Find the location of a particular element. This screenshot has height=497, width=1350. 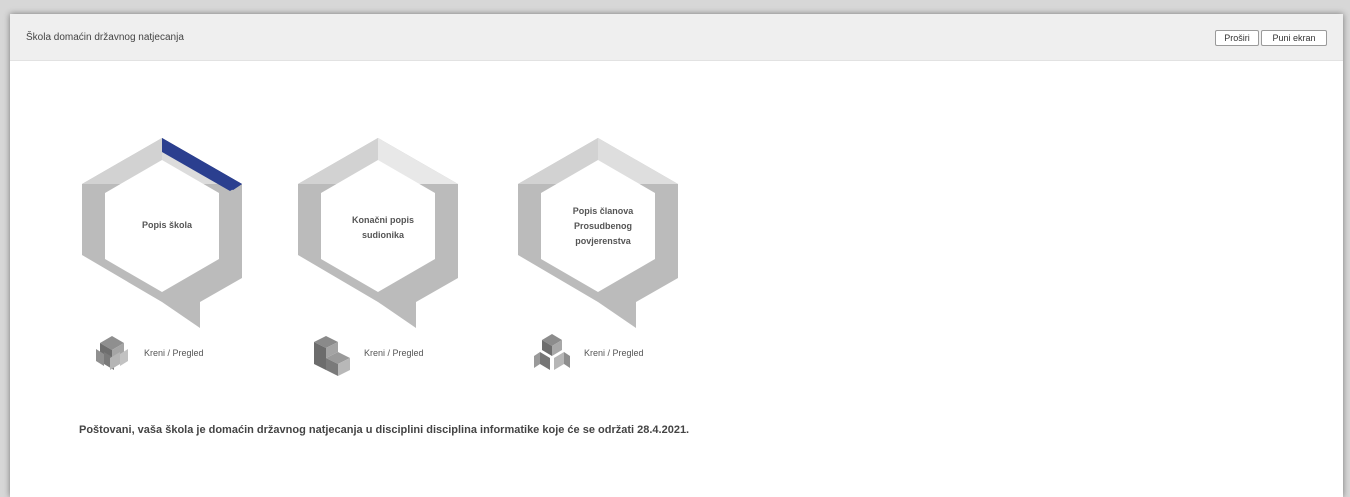

go-link-final-participants: Kreni / Pregled is located at coordinates (382, 355).